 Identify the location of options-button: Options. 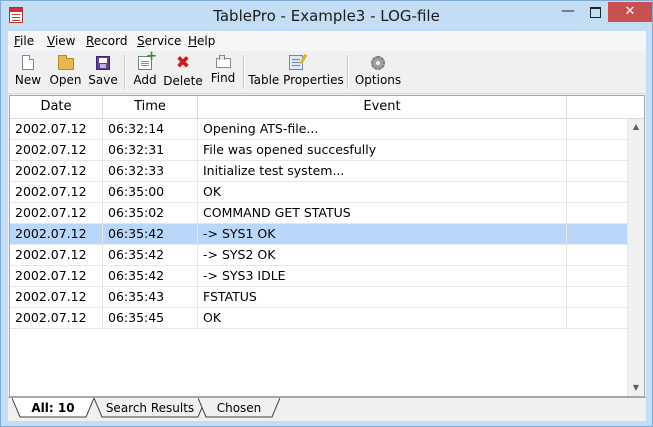
(378, 72).